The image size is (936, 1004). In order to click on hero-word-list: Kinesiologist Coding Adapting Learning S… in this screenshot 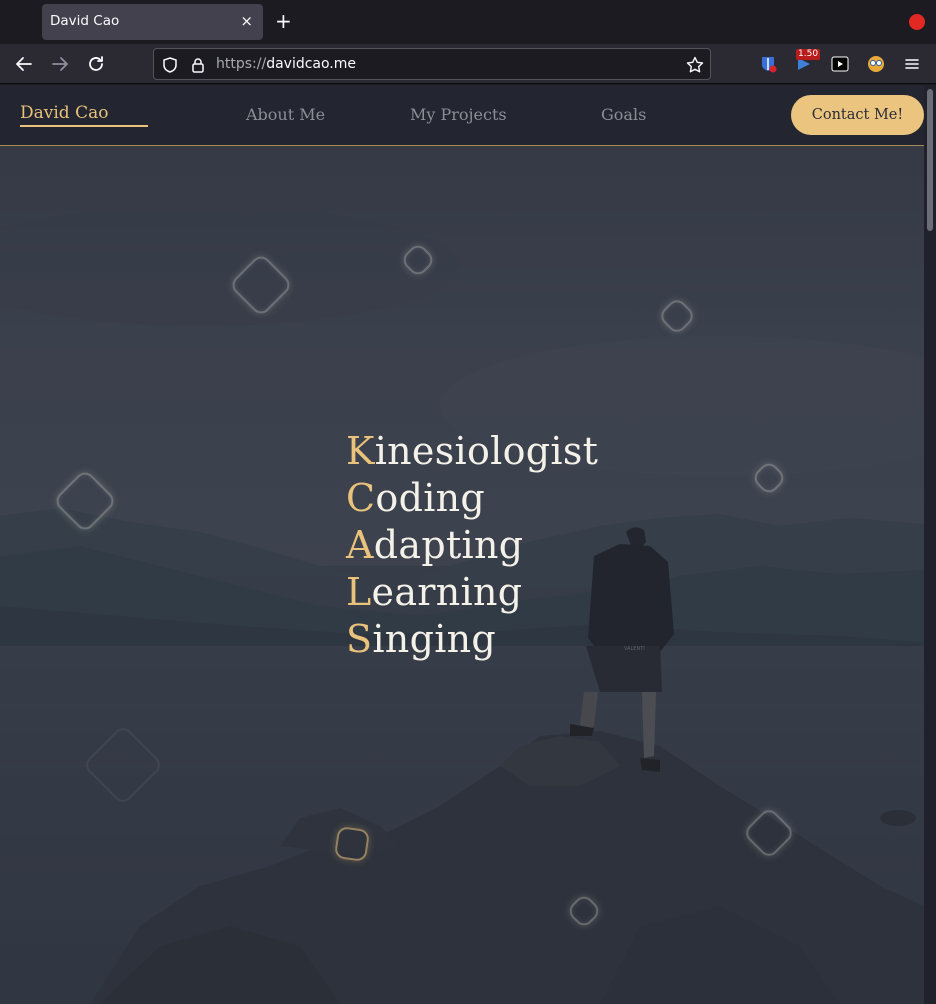, I will do `click(472, 545)`.